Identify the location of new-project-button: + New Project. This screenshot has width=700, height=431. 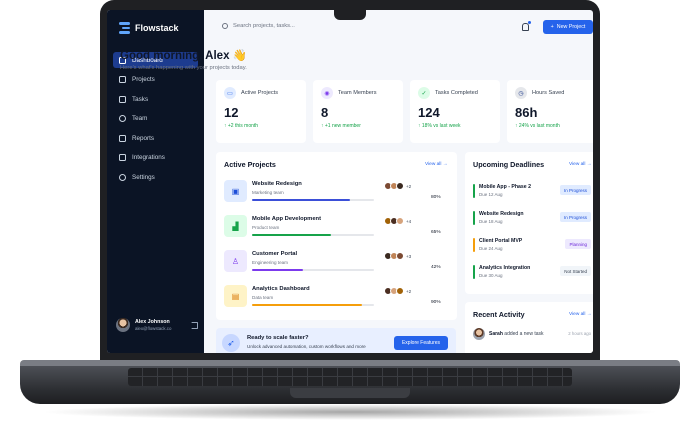
(568, 27).